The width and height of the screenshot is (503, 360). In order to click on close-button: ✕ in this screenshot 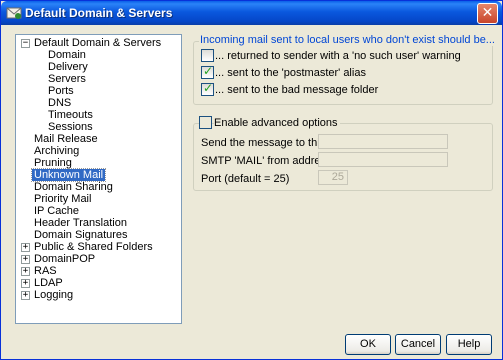, I will do `click(487, 13)`.